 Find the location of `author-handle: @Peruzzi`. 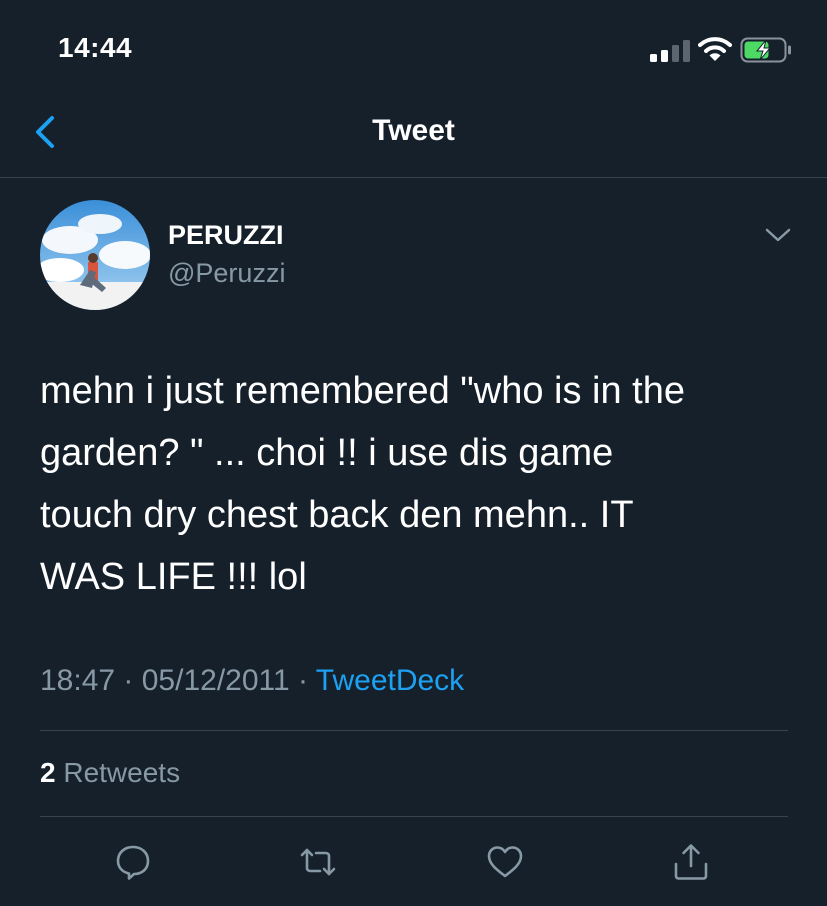

author-handle: @Peruzzi is located at coordinates (227, 273).